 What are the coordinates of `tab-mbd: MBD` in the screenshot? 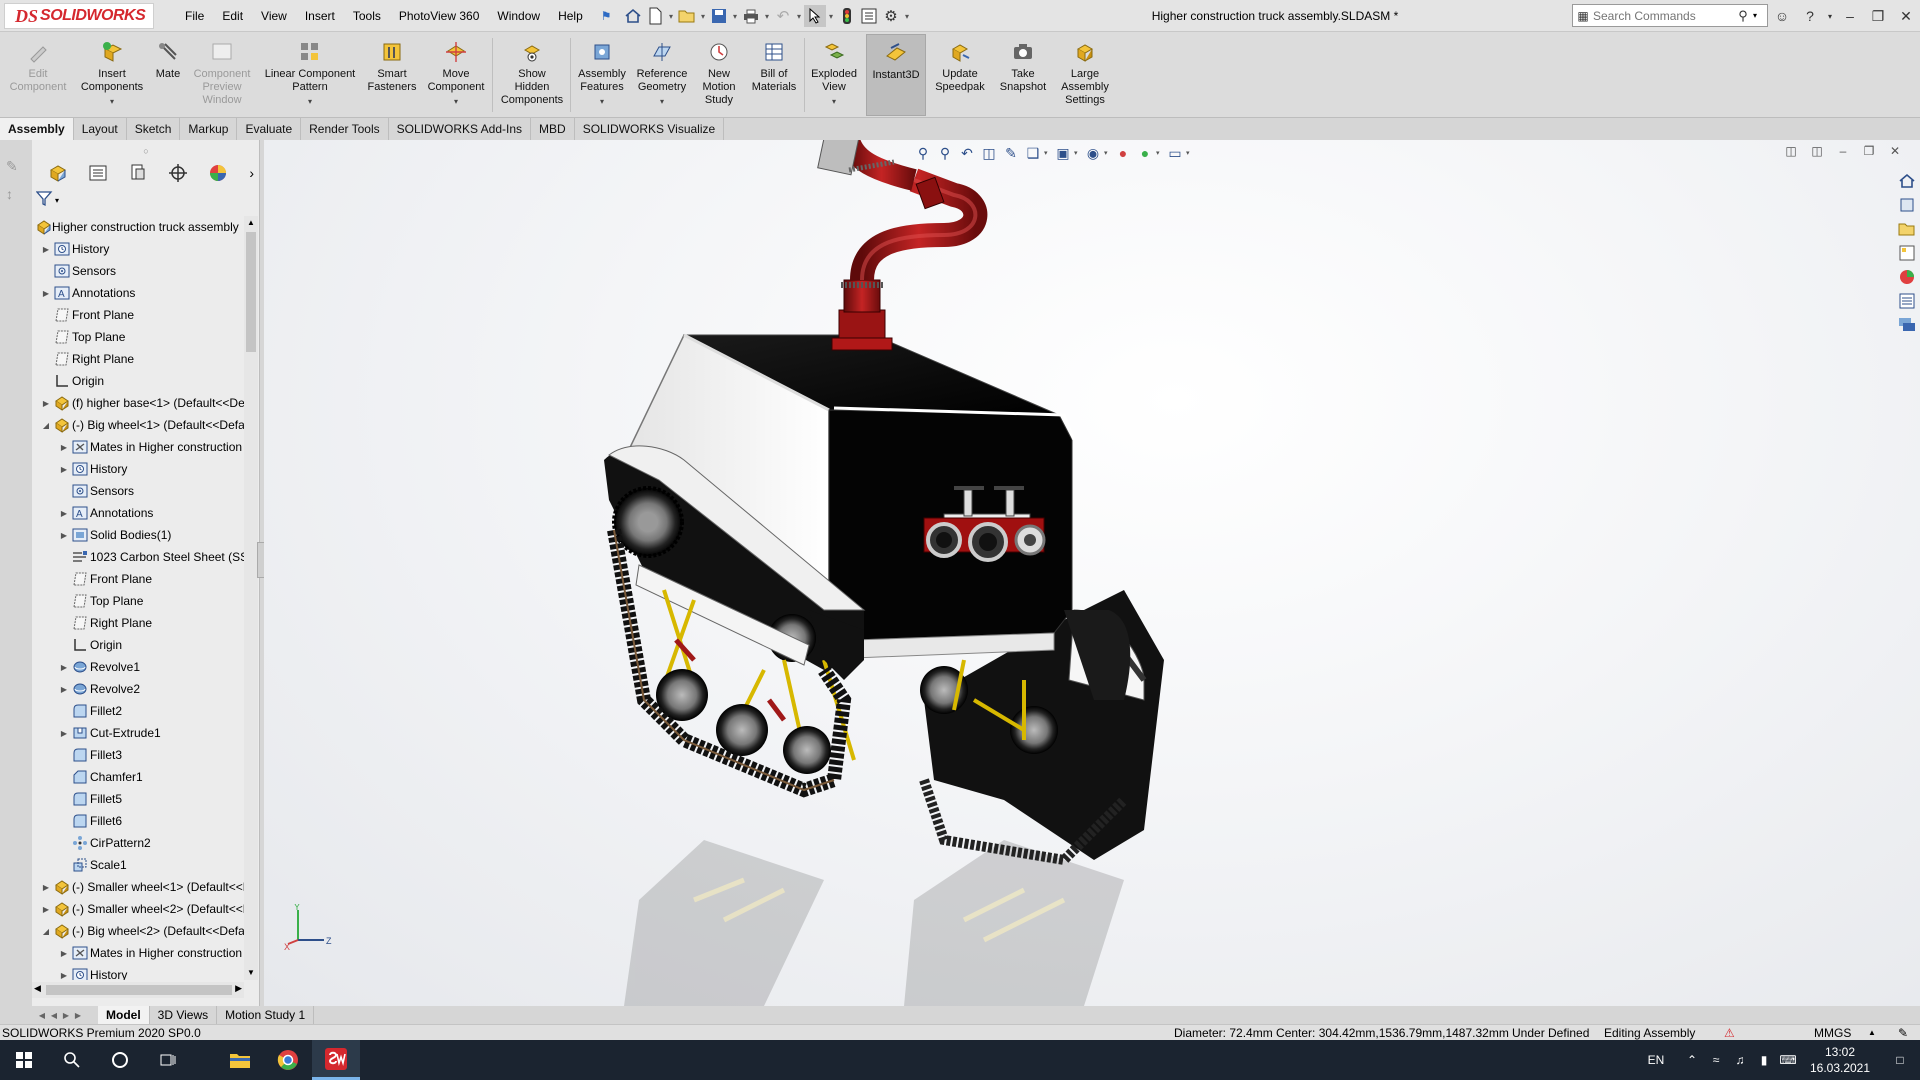 It's located at (553, 129).